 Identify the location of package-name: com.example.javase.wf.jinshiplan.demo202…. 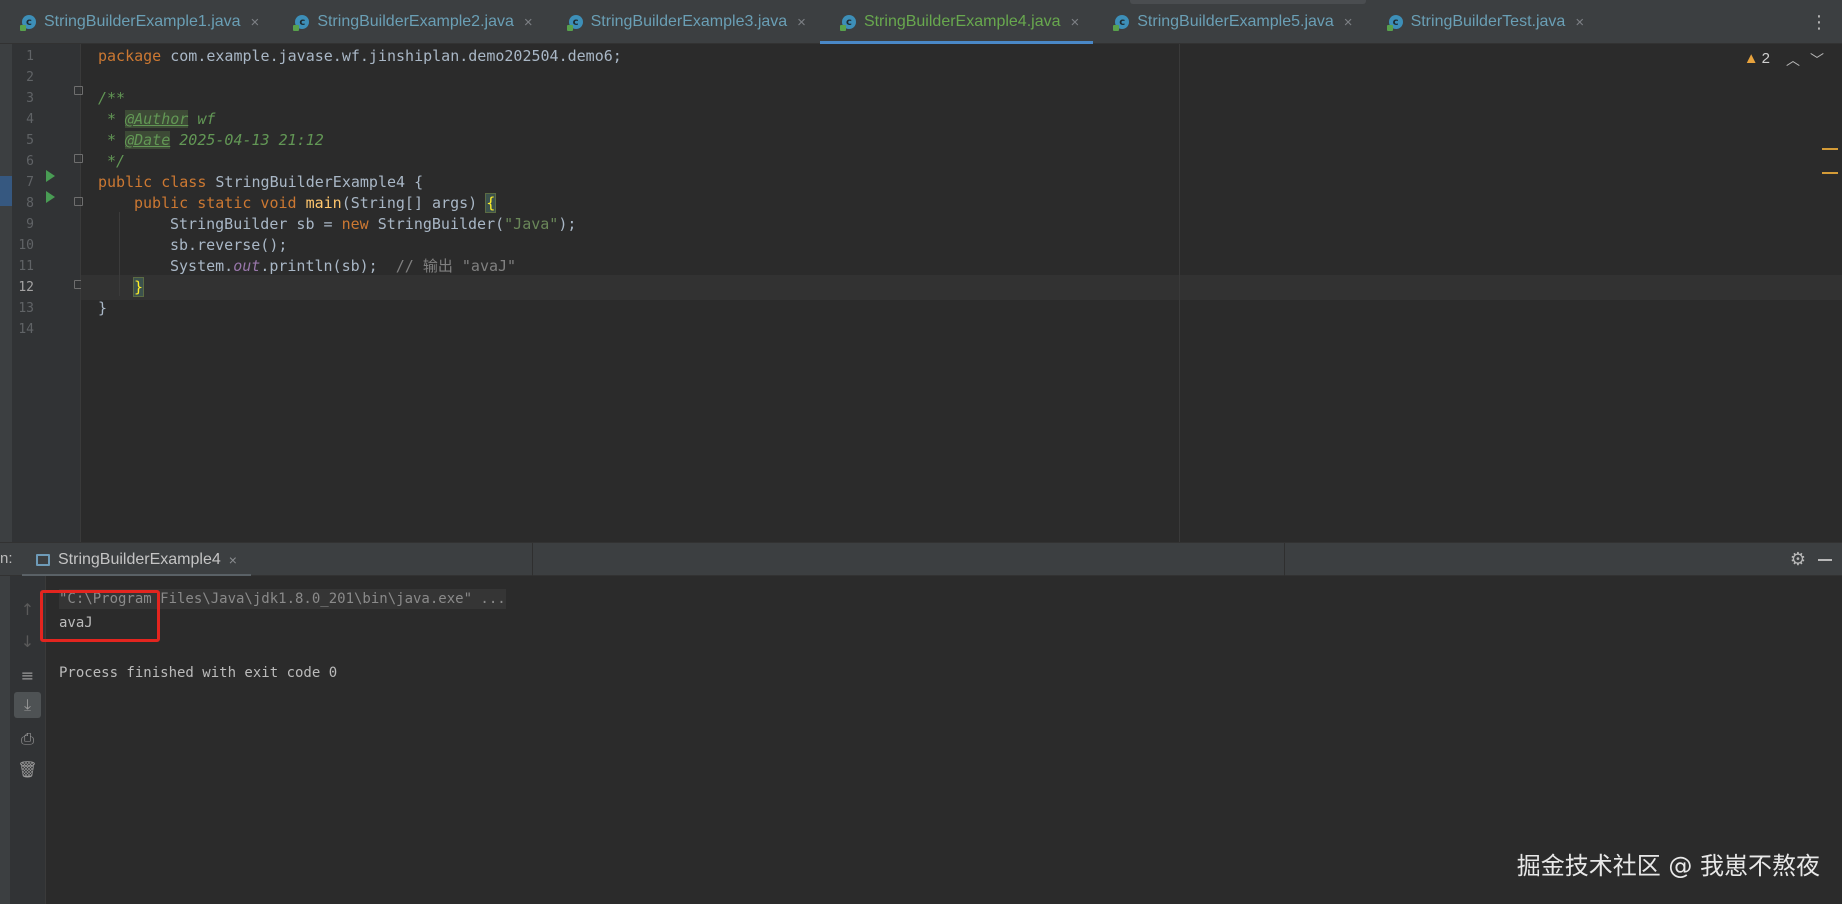
(391, 56).